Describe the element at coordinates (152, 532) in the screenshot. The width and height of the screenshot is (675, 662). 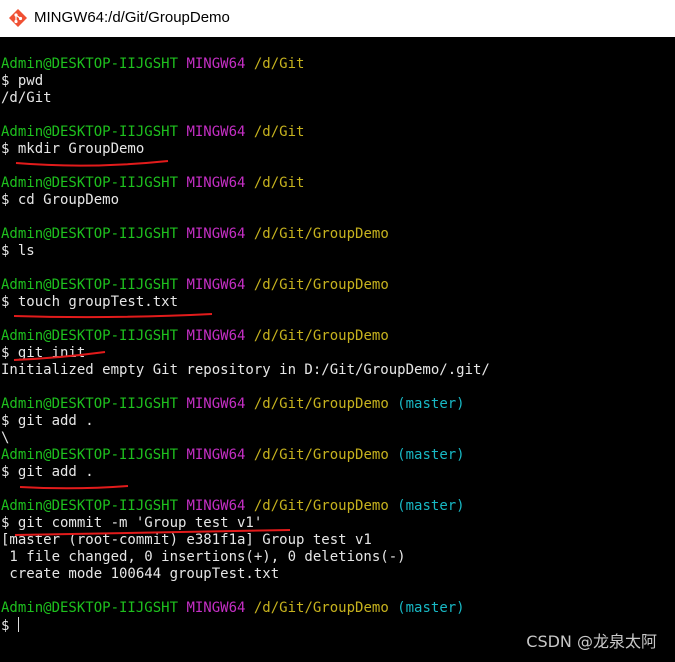
I see `underline-git-commit` at that location.